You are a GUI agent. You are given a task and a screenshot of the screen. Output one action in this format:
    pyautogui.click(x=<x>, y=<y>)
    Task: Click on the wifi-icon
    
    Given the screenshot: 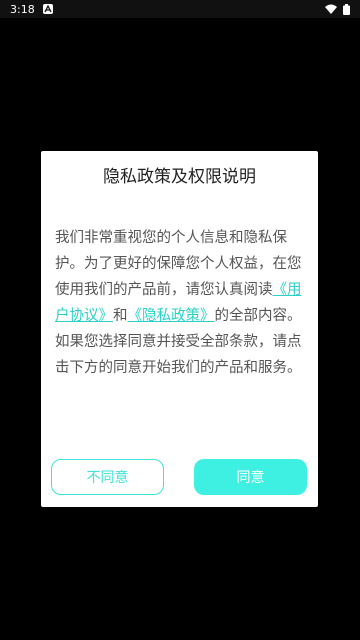 What is the action you would take?
    pyautogui.click(x=331, y=9)
    